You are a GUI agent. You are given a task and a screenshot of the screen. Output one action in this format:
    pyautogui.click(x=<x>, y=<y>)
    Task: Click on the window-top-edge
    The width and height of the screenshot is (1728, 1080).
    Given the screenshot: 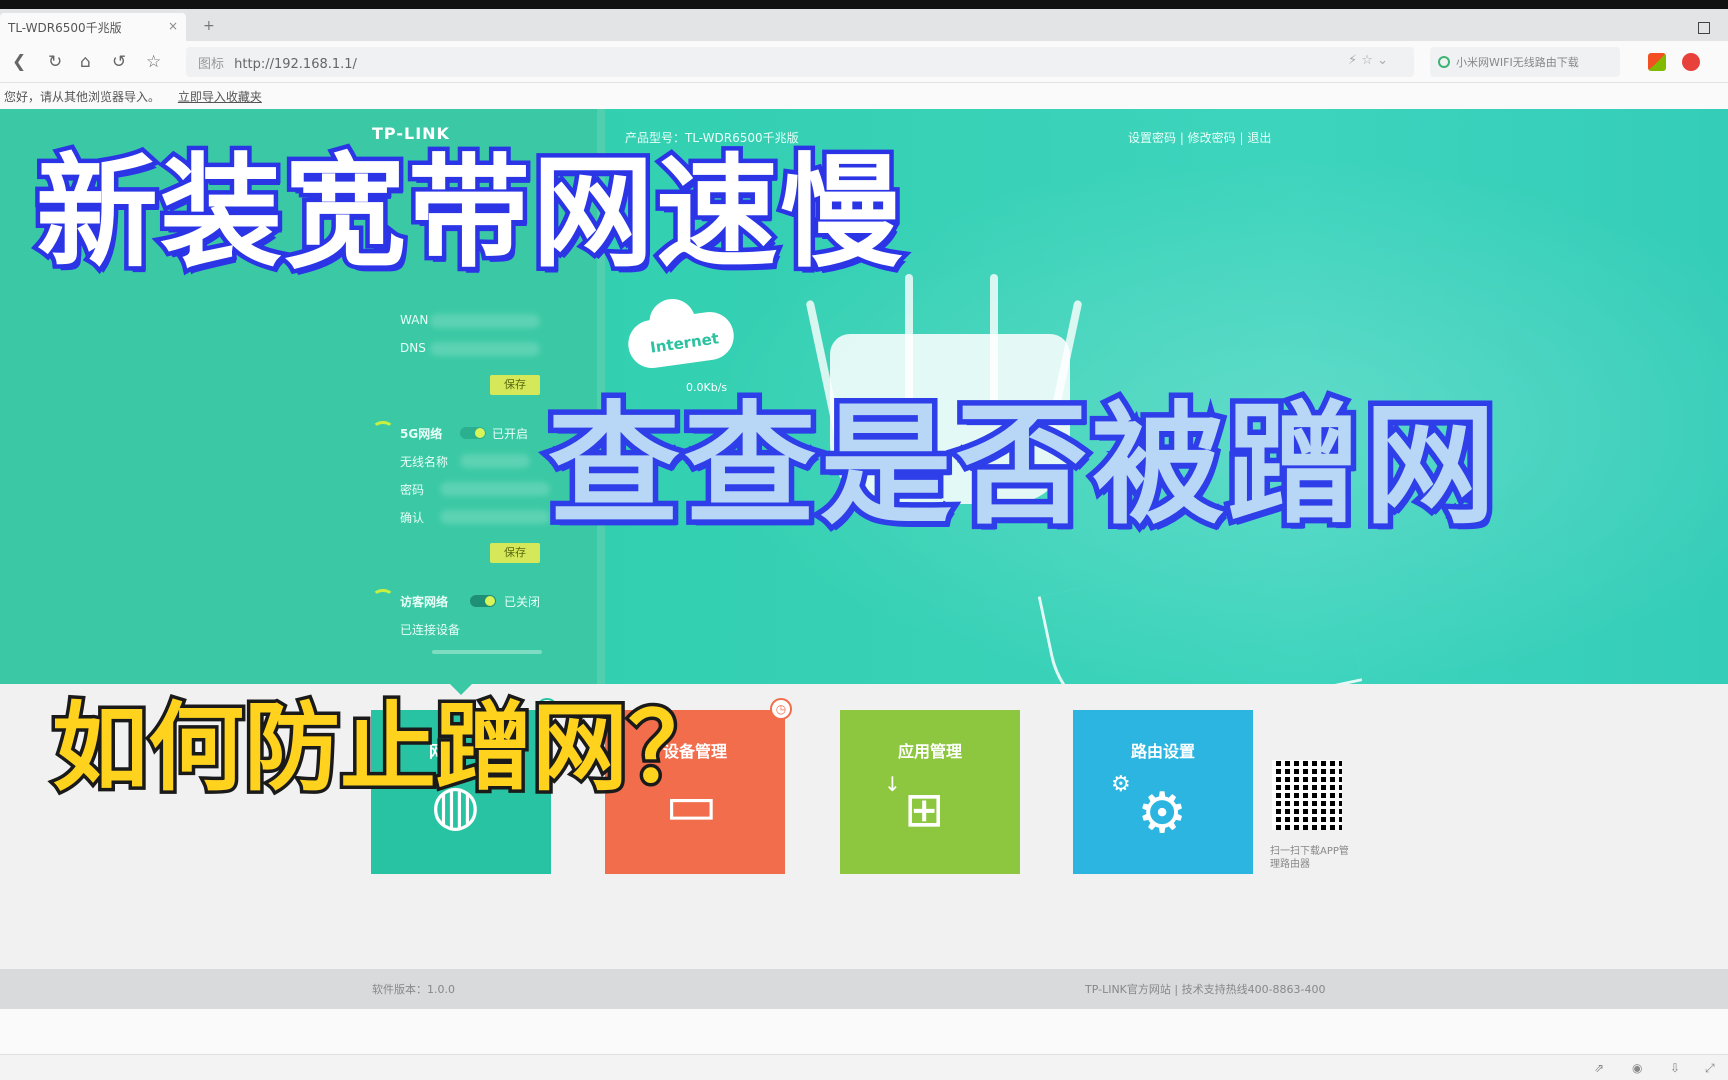 What is the action you would take?
    pyautogui.click(x=864, y=4)
    